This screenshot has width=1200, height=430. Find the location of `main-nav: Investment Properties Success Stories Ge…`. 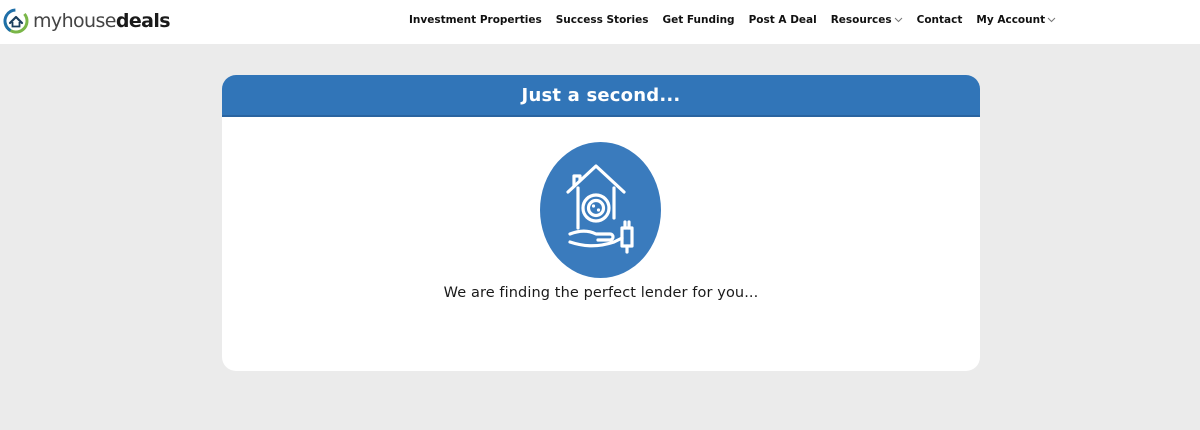

main-nav: Investment Properties Success Stories Ge… is located at coordinates (732, 20).